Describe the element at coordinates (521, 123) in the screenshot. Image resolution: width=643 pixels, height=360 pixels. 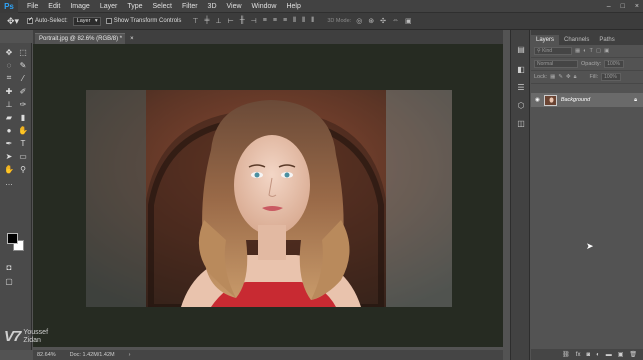
I see `libraries-panel-icon: ◫` at that location.